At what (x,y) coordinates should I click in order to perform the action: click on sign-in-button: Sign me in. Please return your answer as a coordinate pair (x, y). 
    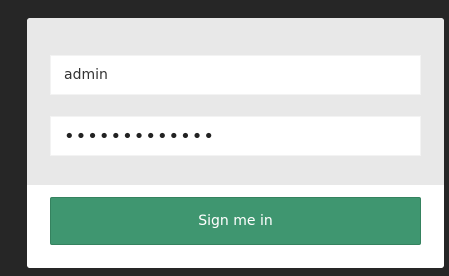
    Looking at the image, I should click on (235, 221).